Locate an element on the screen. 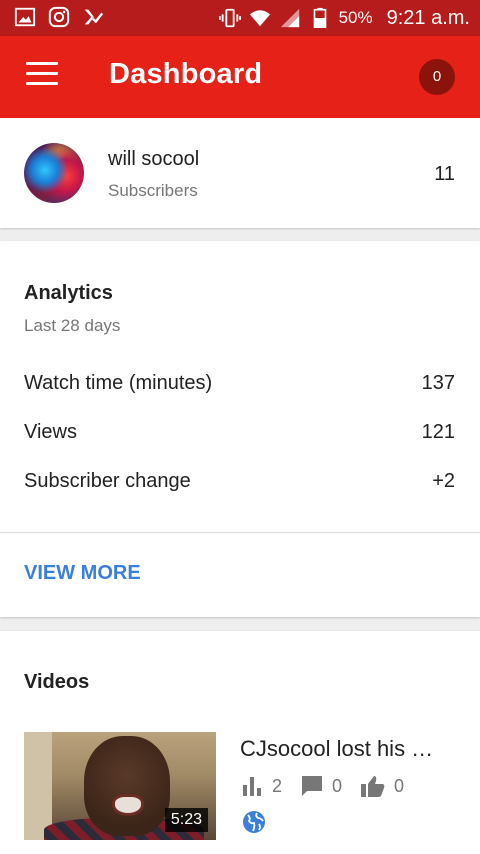  video-comments-stat: 0 is located at coordinates (321, 786).